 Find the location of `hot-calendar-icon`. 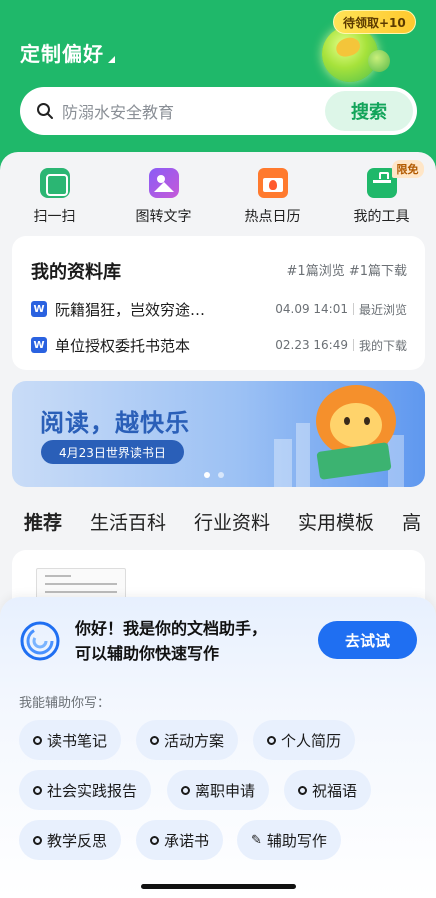

hot-calendar-icon is located at coordinates (272, 183).